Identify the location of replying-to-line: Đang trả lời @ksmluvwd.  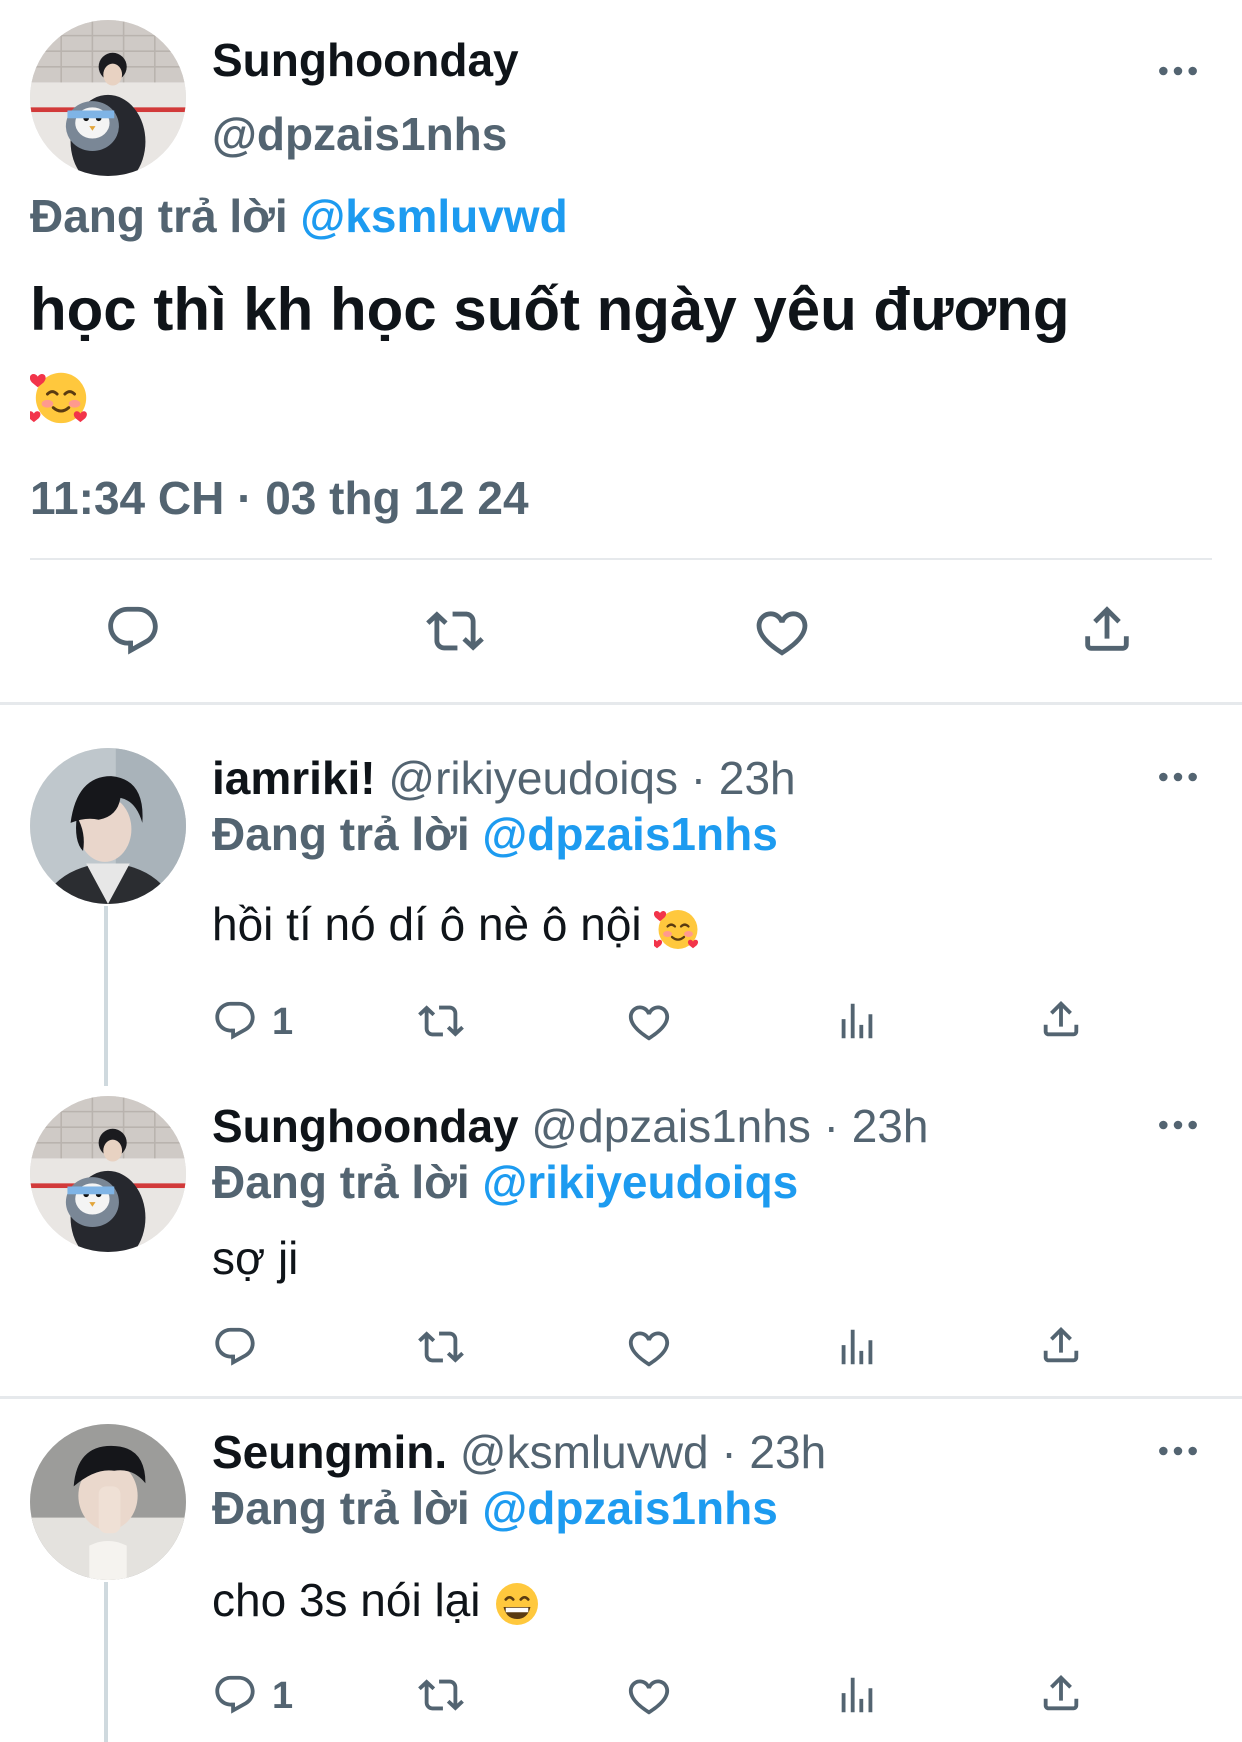
(299, 216).